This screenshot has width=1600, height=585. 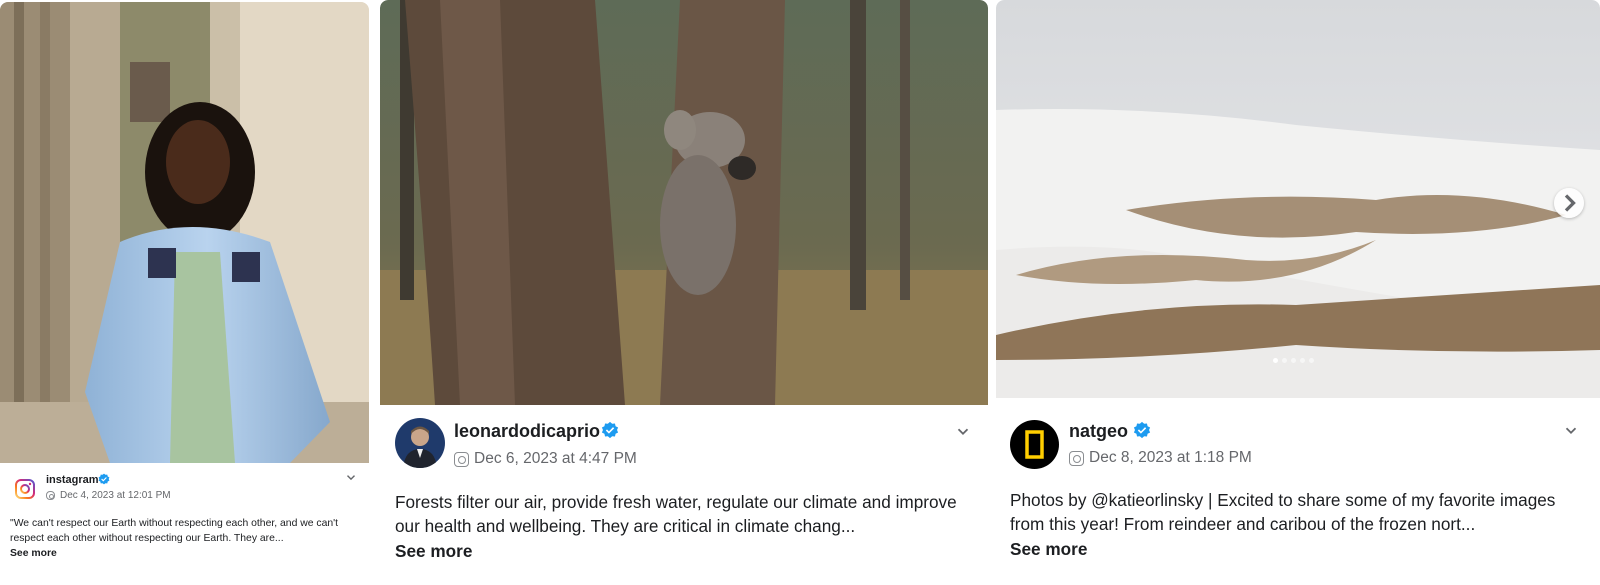 I want to click on username: instagram, so click(x=72, y=480).